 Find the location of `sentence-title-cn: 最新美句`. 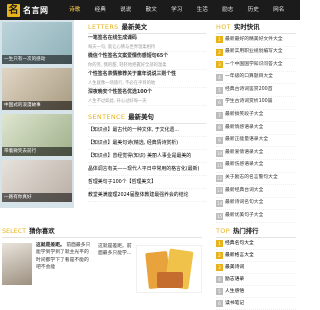

sentence-title-cn: 最新美句 is located at coordinates (141, 117).